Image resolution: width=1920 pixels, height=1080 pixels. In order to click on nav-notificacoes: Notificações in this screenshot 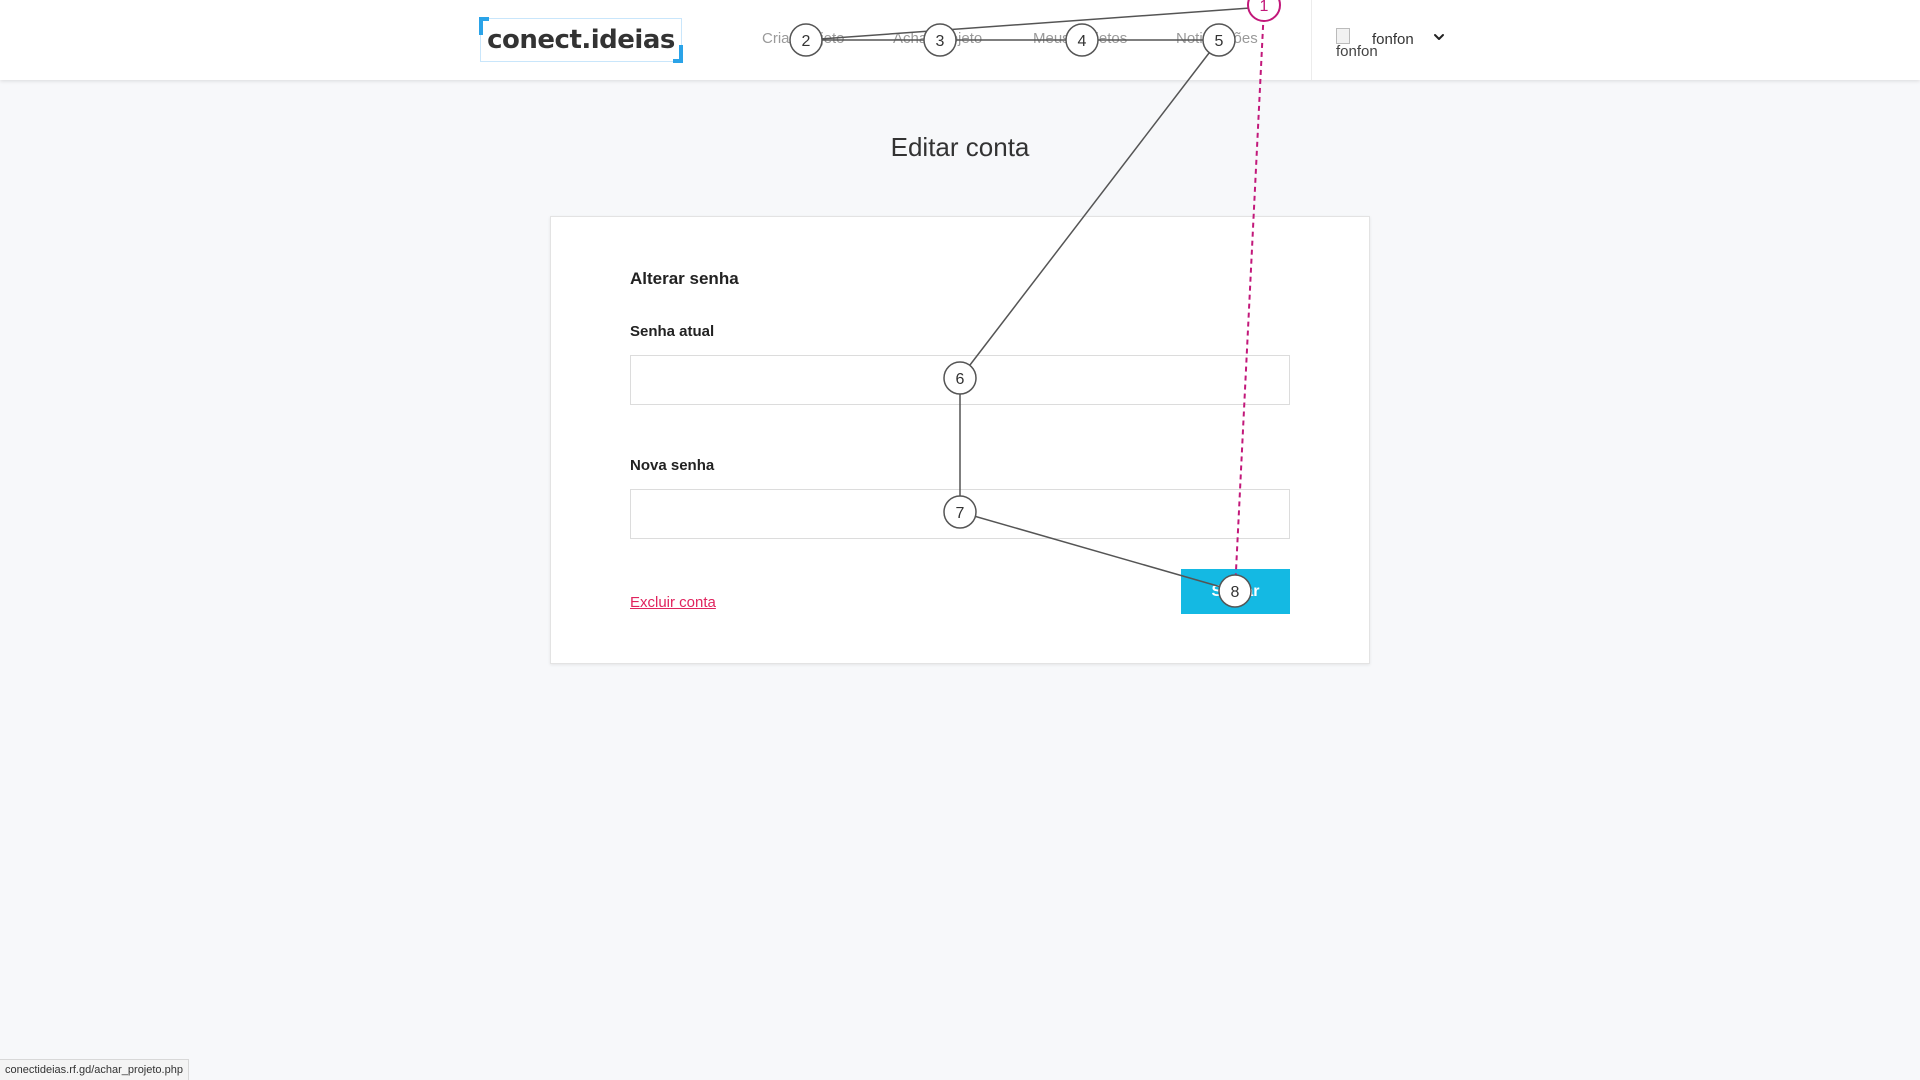, I will do `click(1217, 38)`.